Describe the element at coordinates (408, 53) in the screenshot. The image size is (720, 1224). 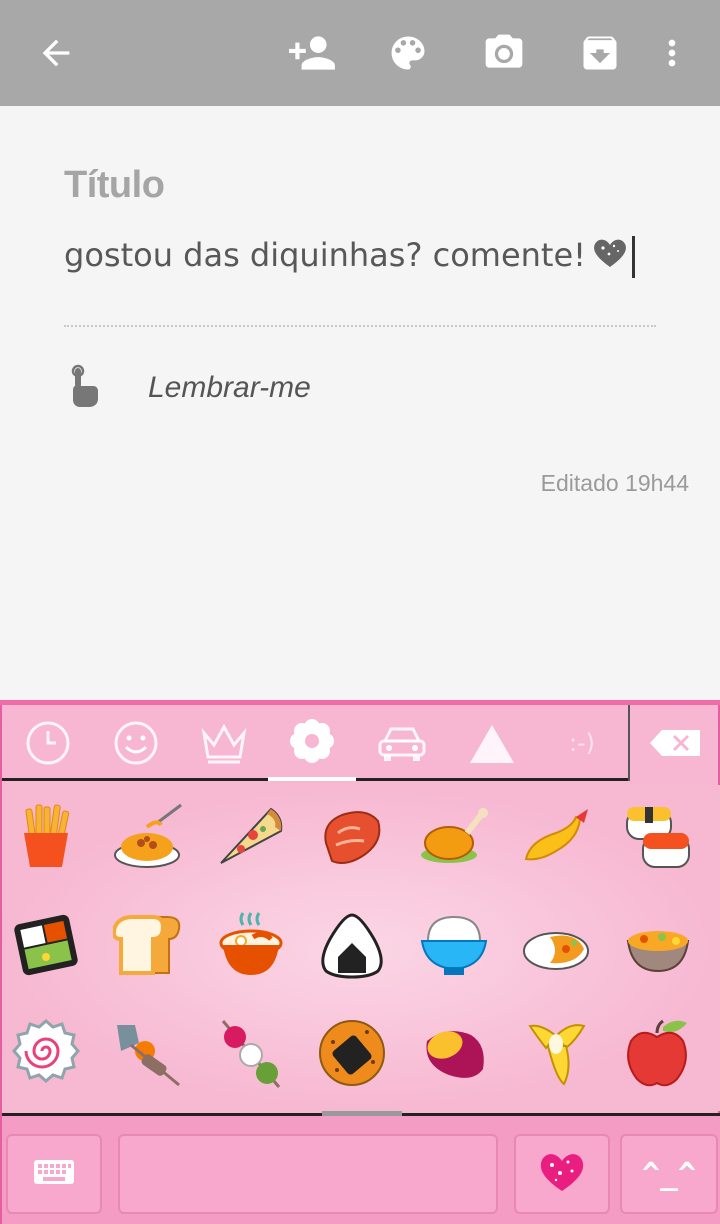
I see `palette-icon` at that location.